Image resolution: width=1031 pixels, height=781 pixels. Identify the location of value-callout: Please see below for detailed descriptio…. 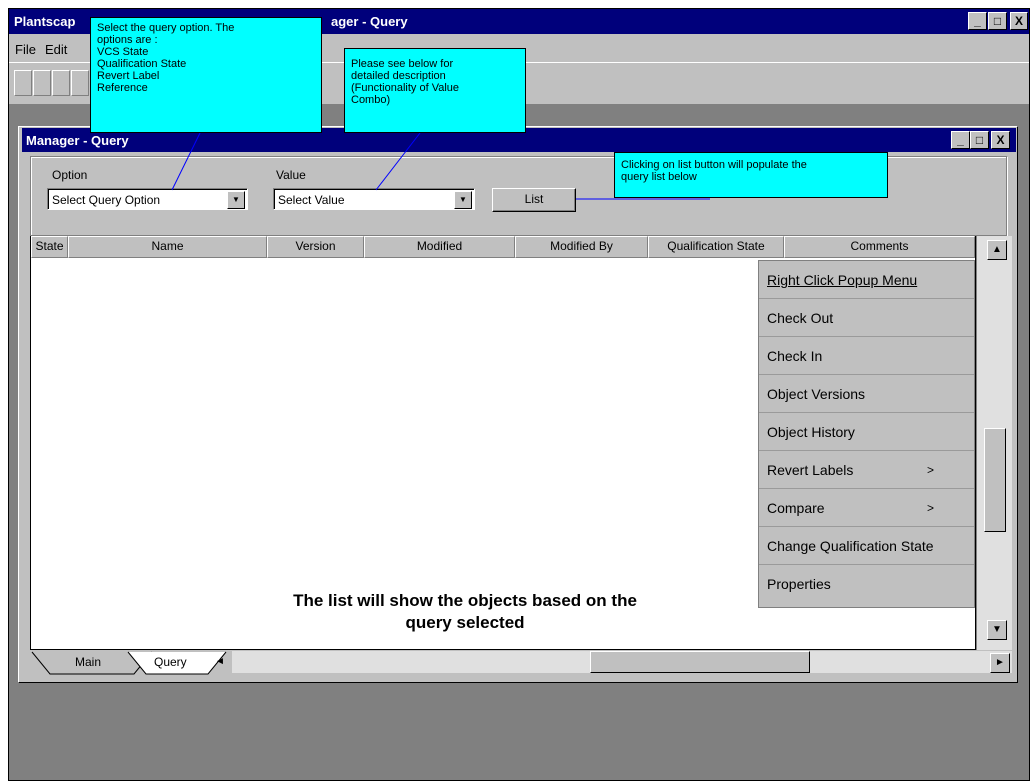
(435, 90).